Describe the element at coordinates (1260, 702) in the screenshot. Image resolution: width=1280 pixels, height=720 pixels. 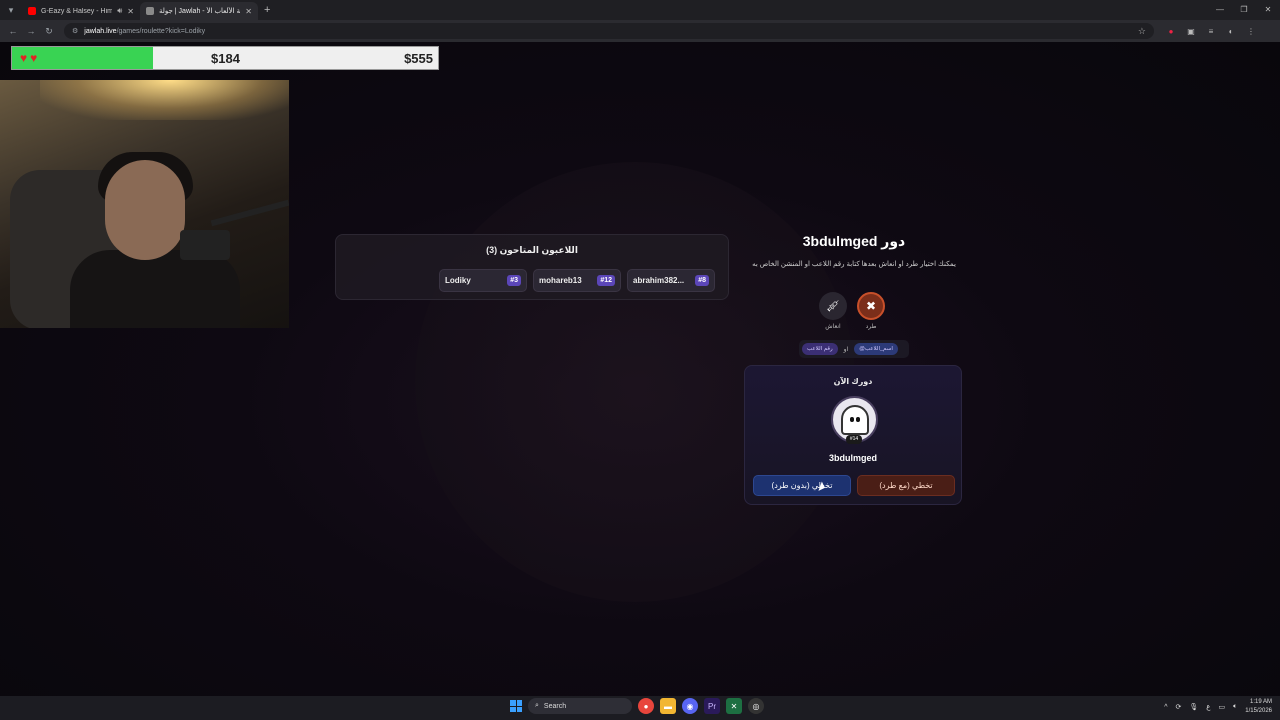
I see `time: 1:19 AM` at that location.